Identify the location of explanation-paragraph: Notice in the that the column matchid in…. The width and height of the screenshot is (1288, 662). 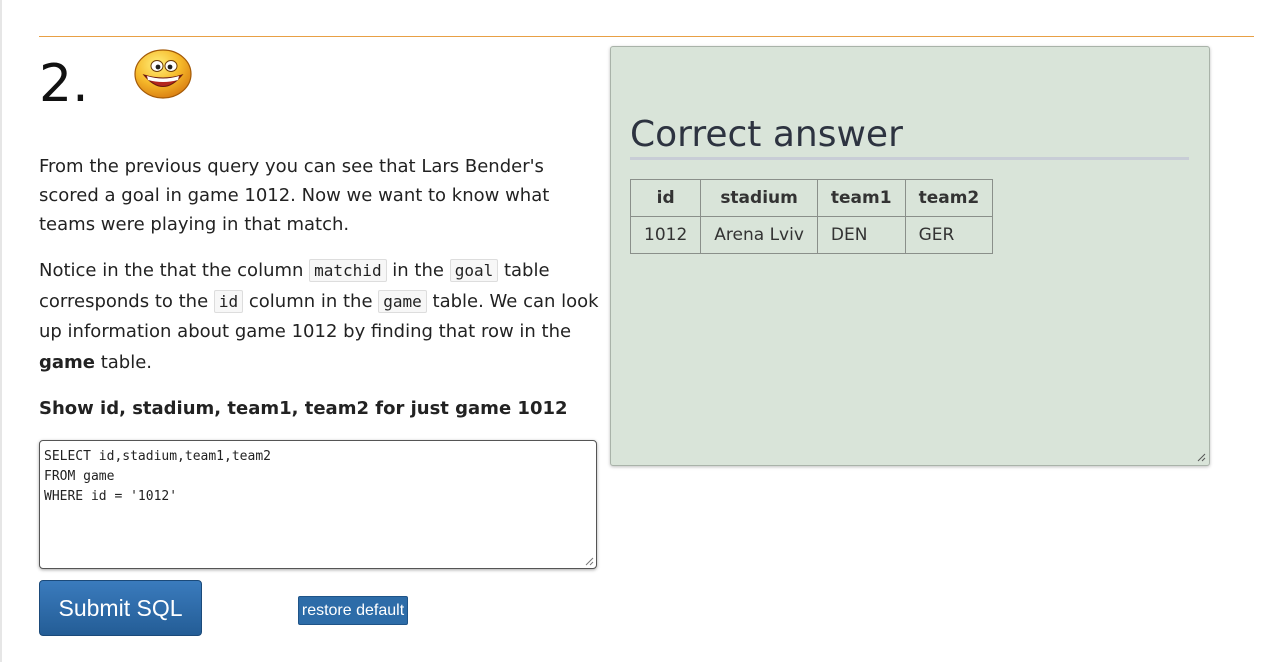
(319, 317).